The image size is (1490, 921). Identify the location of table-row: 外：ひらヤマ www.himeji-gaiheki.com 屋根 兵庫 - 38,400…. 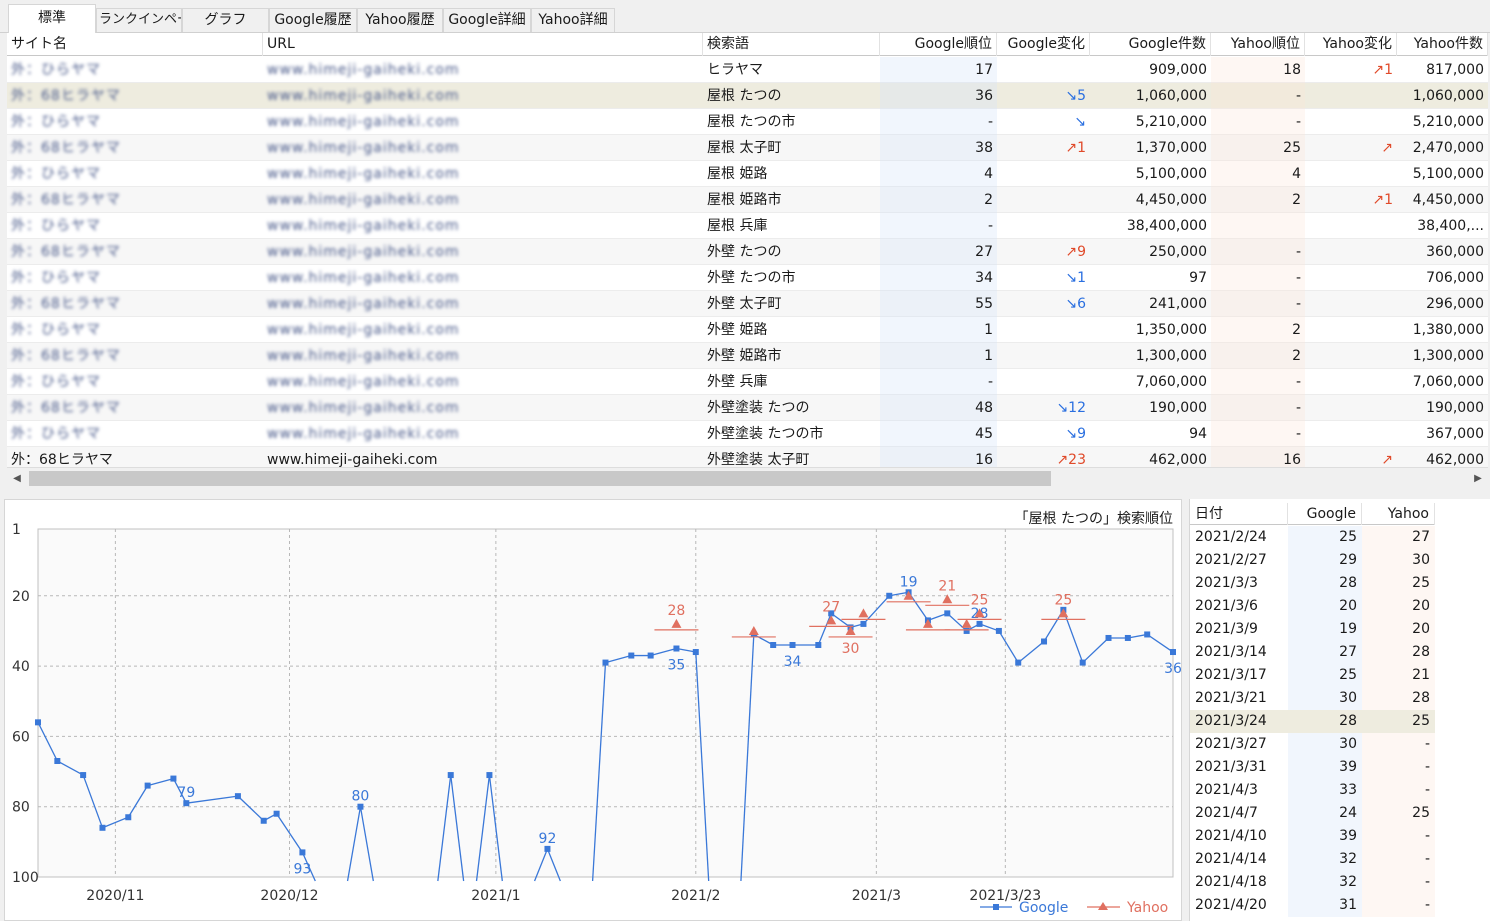
(747, 226).